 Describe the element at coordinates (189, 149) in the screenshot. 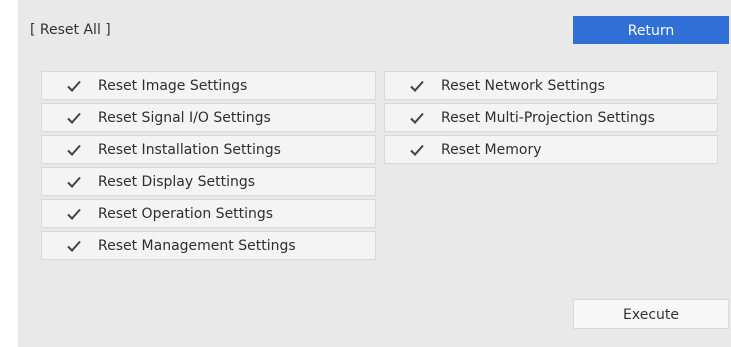

I see `item-label: Reset Installation Settings` at that location.